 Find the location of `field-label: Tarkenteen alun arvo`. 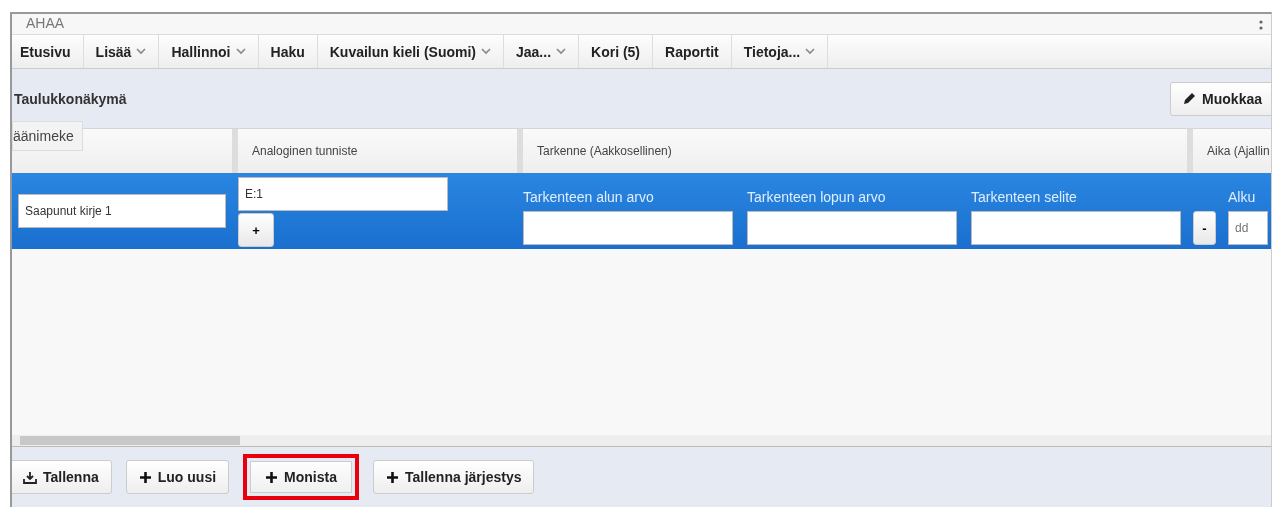

field-label: Tarkenteen alun arvo is located at coordinates (589, 197).